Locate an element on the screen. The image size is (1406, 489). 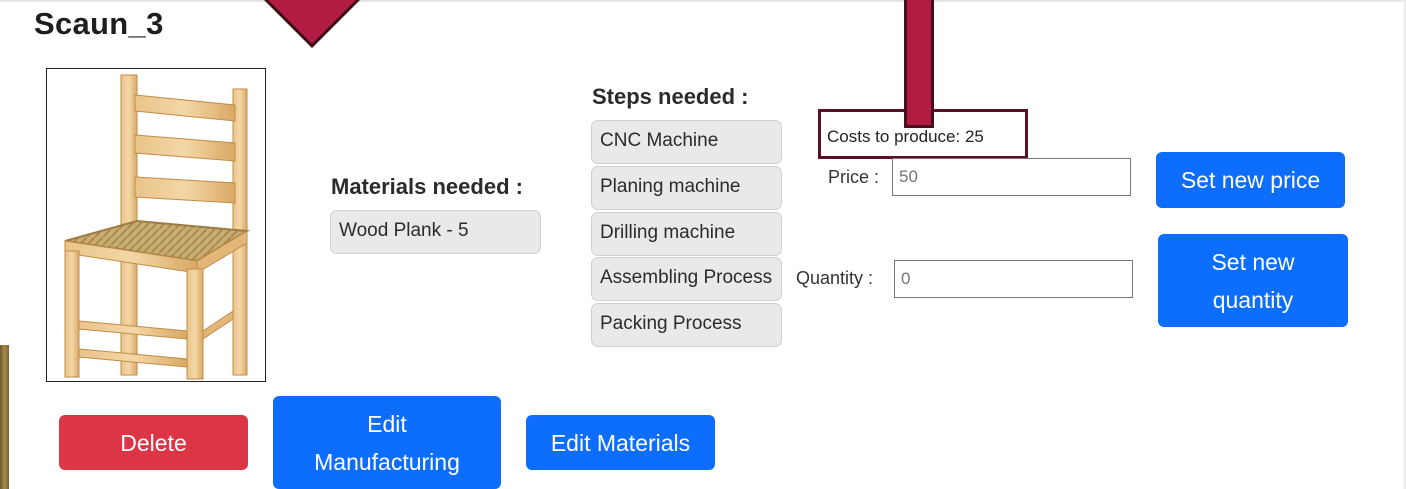
costs-to-produce: Costs to produce: 25 is located at coordinates (905, 136).